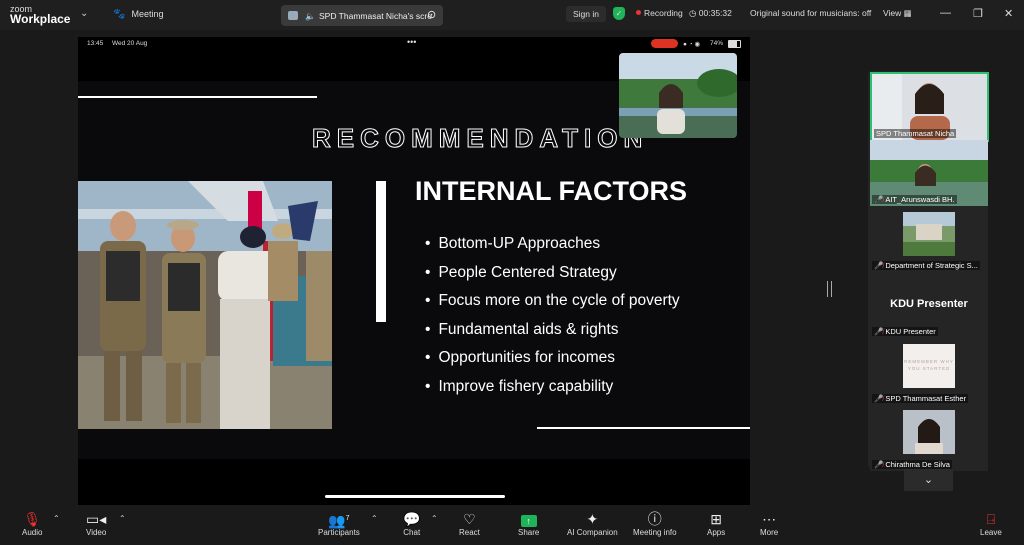  What do you see at coordinates (991, 519) in the screenshot?
I see `leave-icon: ⍈` at bounding box center [991, 519].